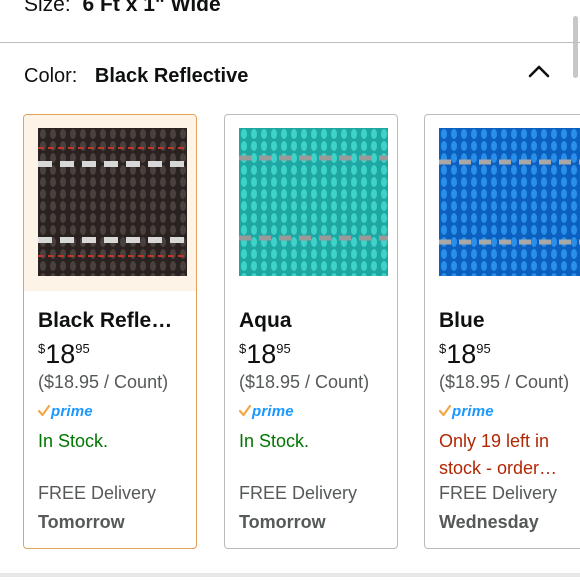  Describe the element at coordinates (489, 522) in the screenshot. I see `delivery-day: Wednesday` at that location.